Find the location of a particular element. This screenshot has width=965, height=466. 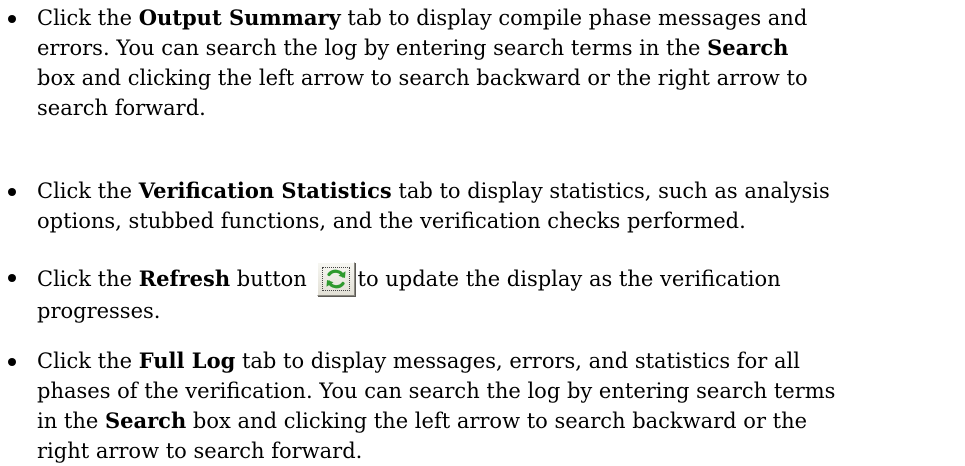

bold-term-refresh: Refresh is located at coordinates (184, 278).